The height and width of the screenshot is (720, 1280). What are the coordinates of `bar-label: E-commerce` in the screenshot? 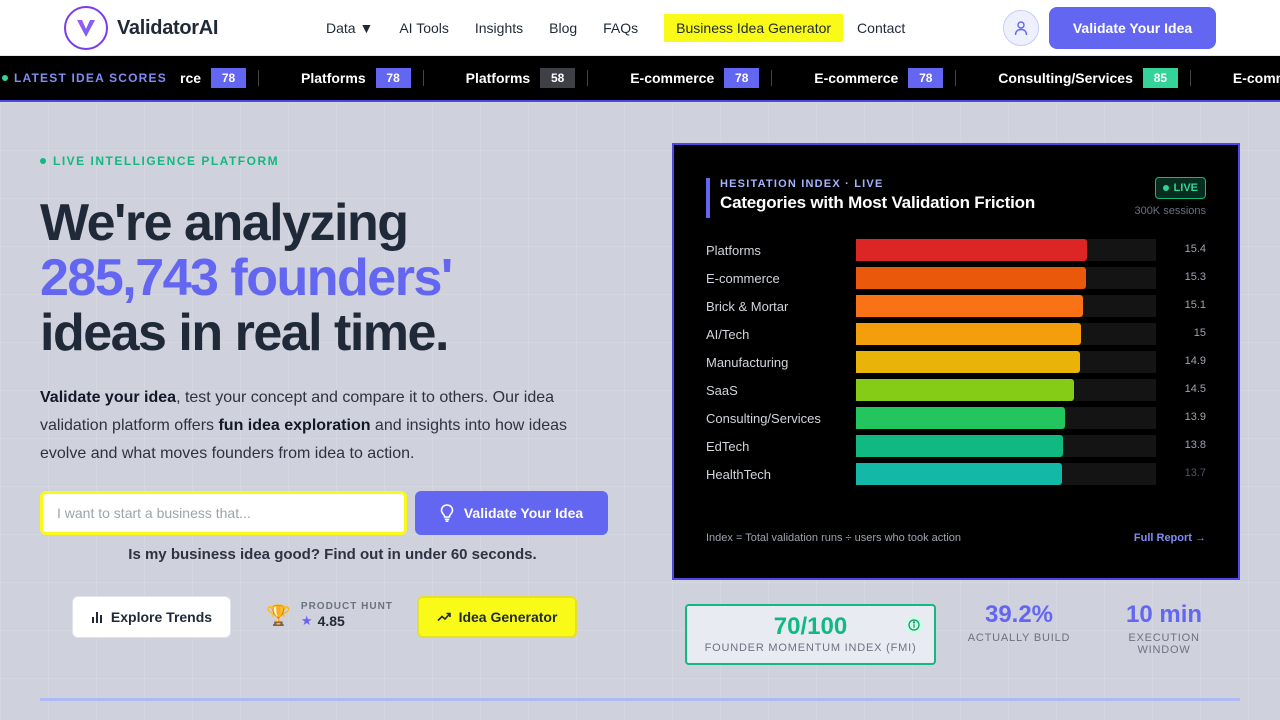 It's located at (743, 278).